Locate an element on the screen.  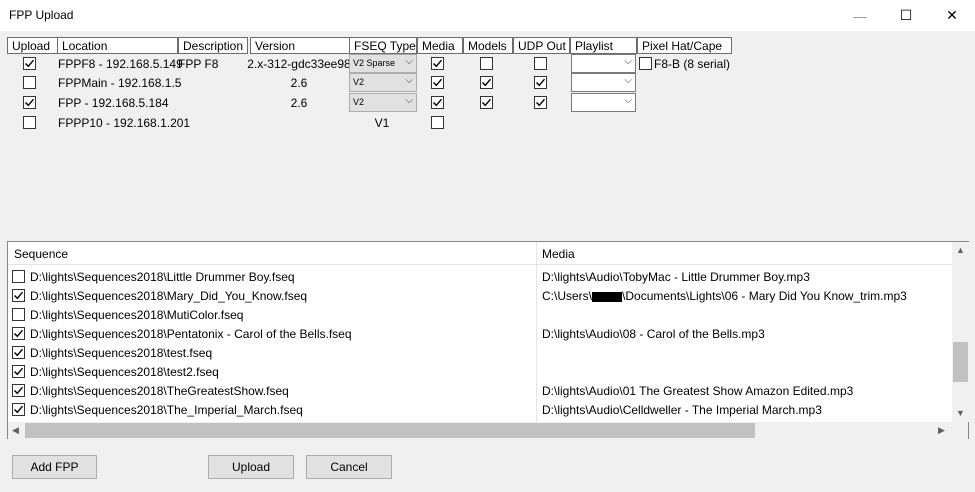
media-column-header: Media is located at coordinates (558, 254).